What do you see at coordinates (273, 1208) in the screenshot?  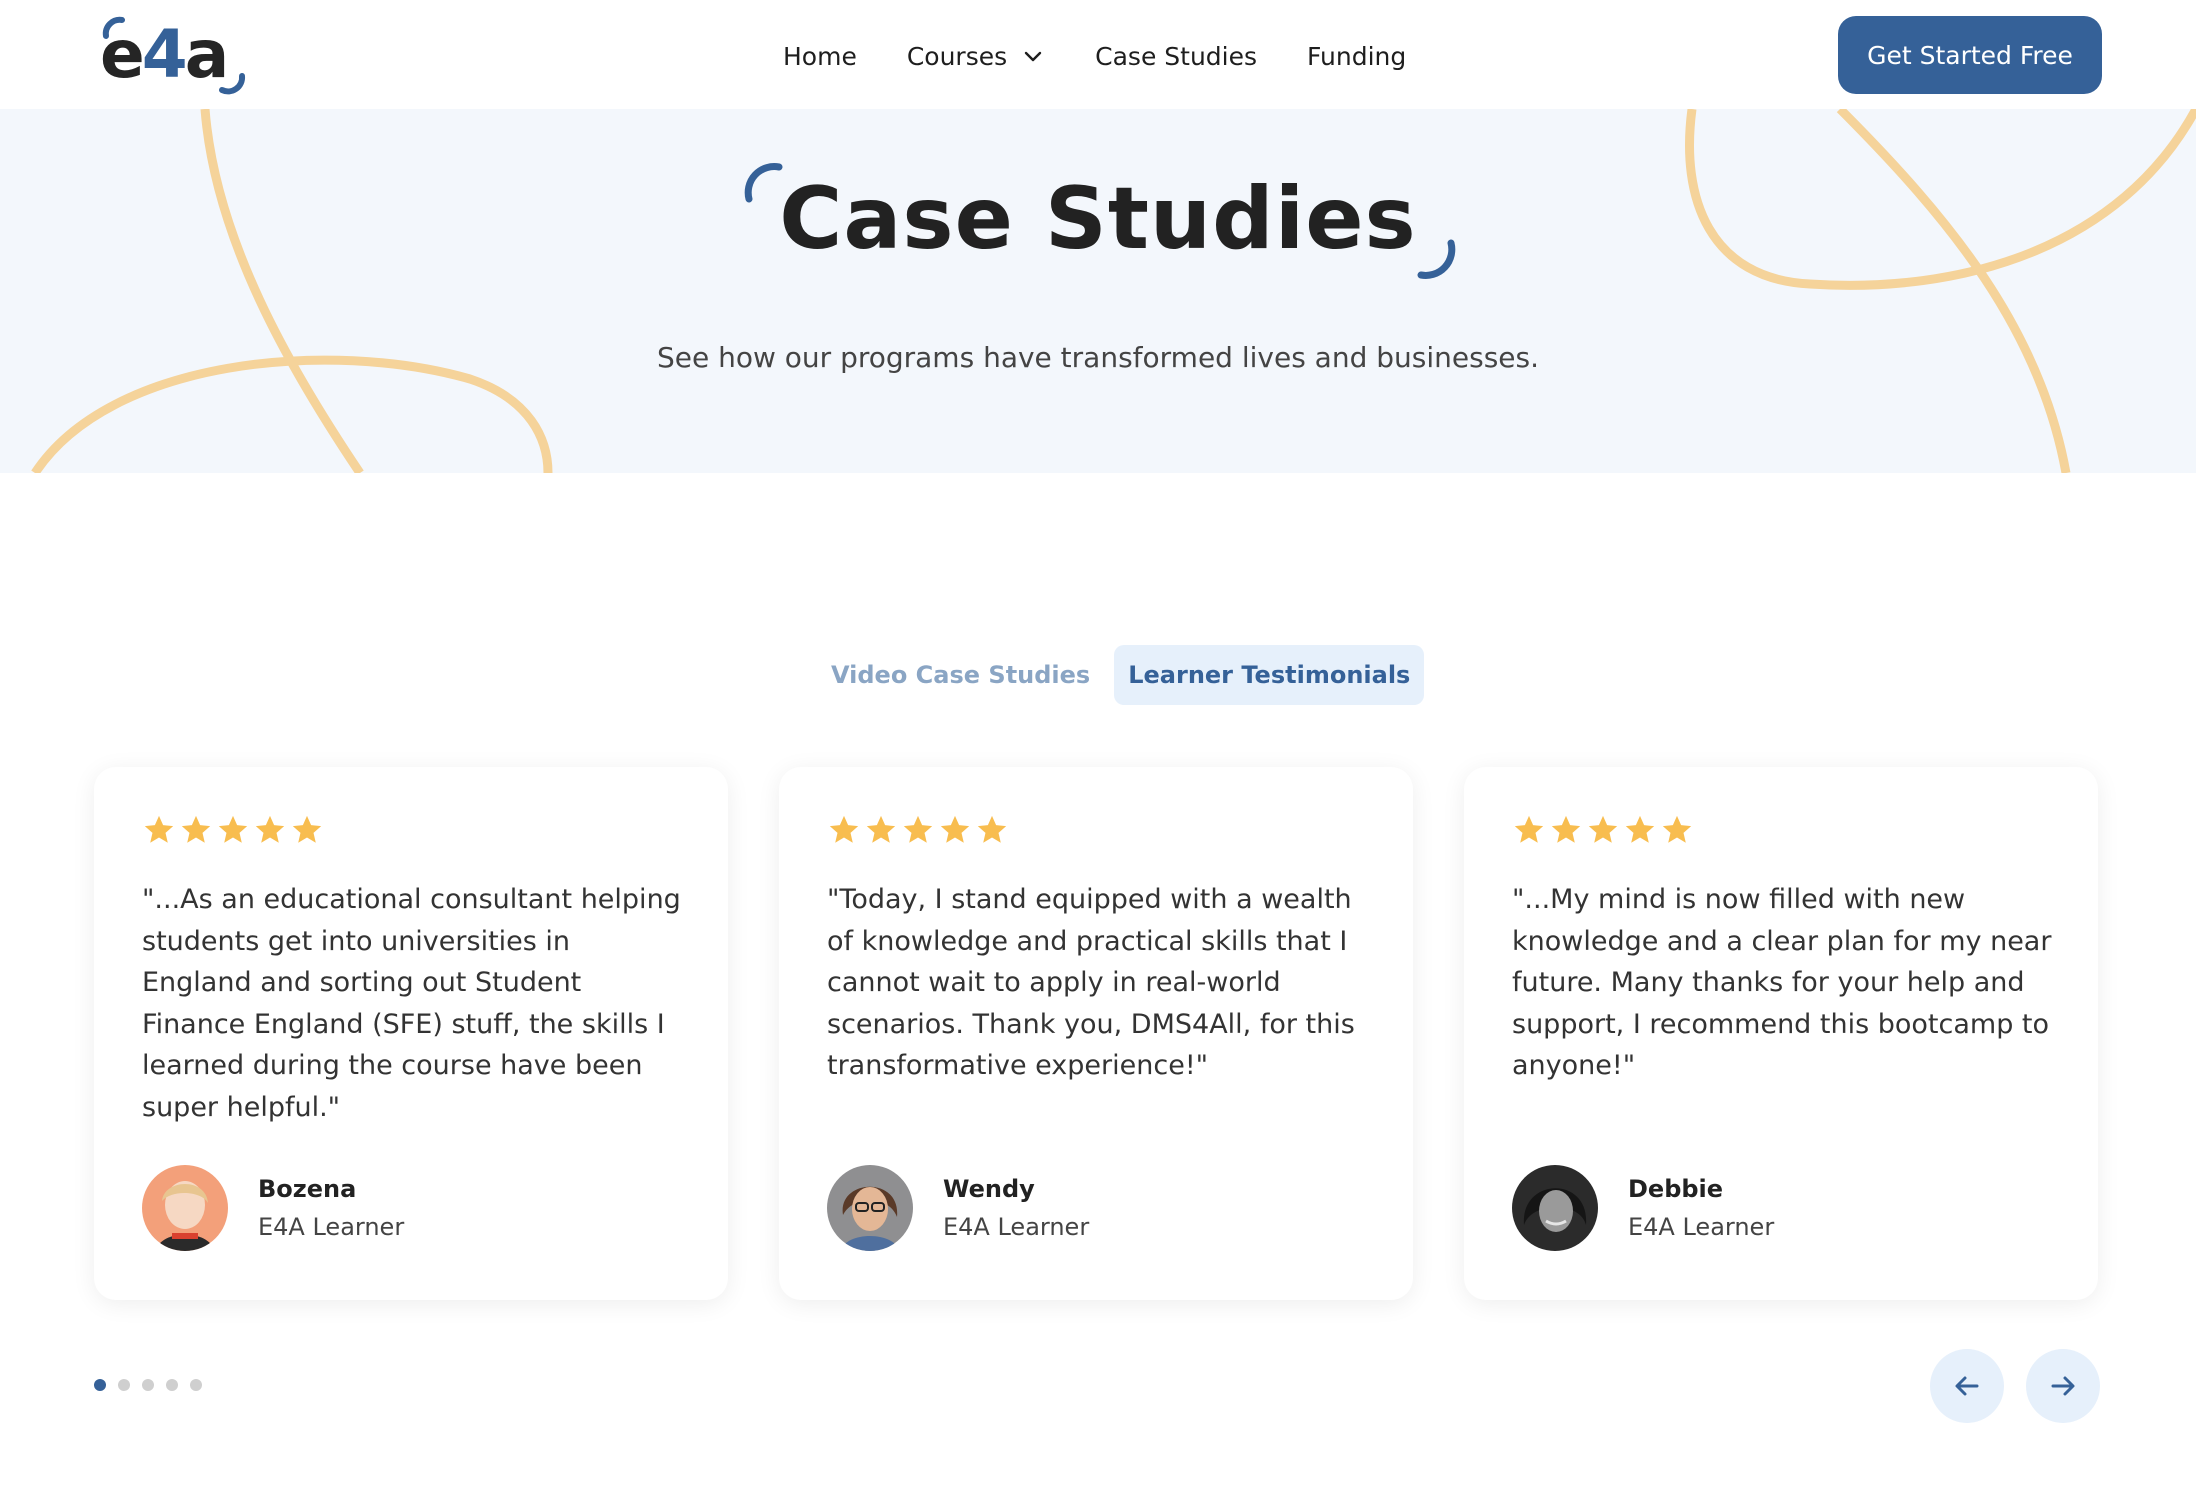 I see `testimonial-author: Bozena E4A Learner` at bounding box center [273, 1208].